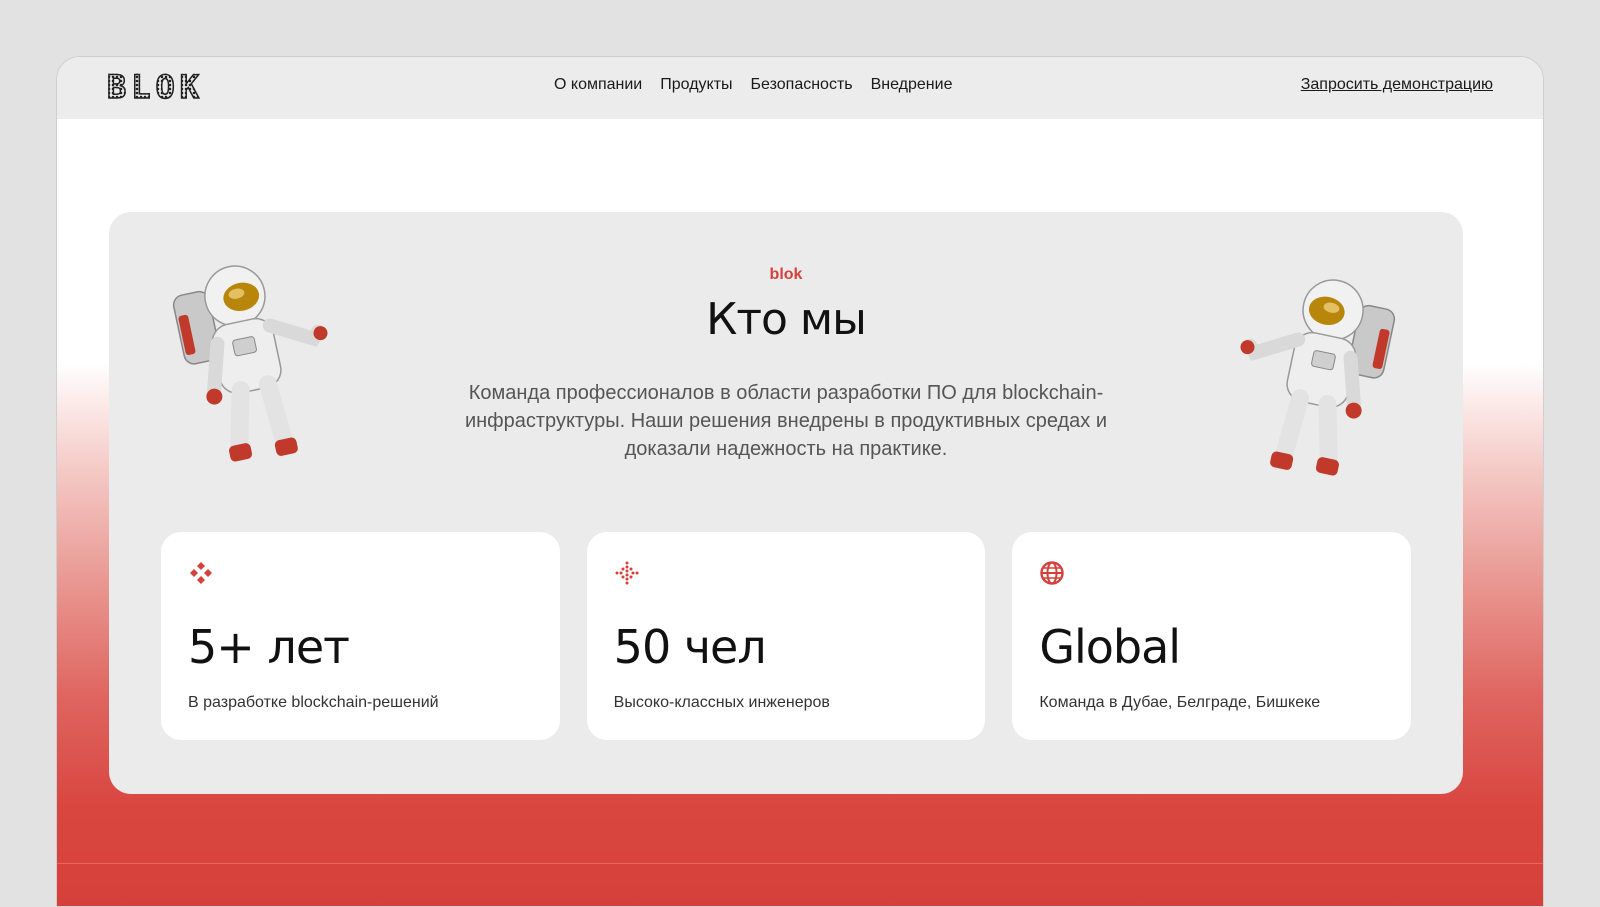 This screenshot has width=1600, height=907. What do you see at coordinates (1397, 85) in the screenshot?
I see `request-demo-link: Запросить демонстрацию` at bounding box center [1397, 85].